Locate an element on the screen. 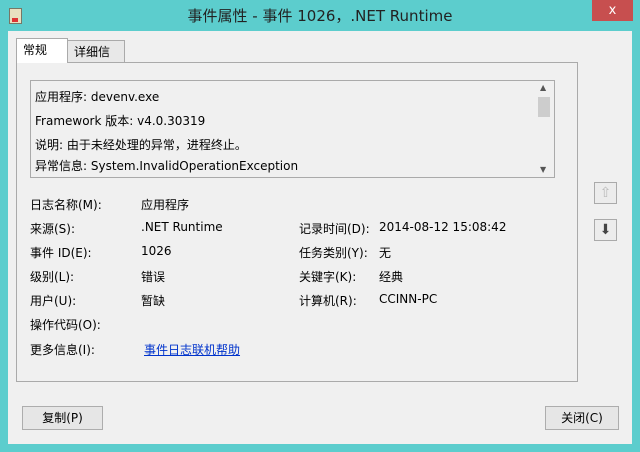  next-event-button: ⬇ is located at coordinates (605, 230).